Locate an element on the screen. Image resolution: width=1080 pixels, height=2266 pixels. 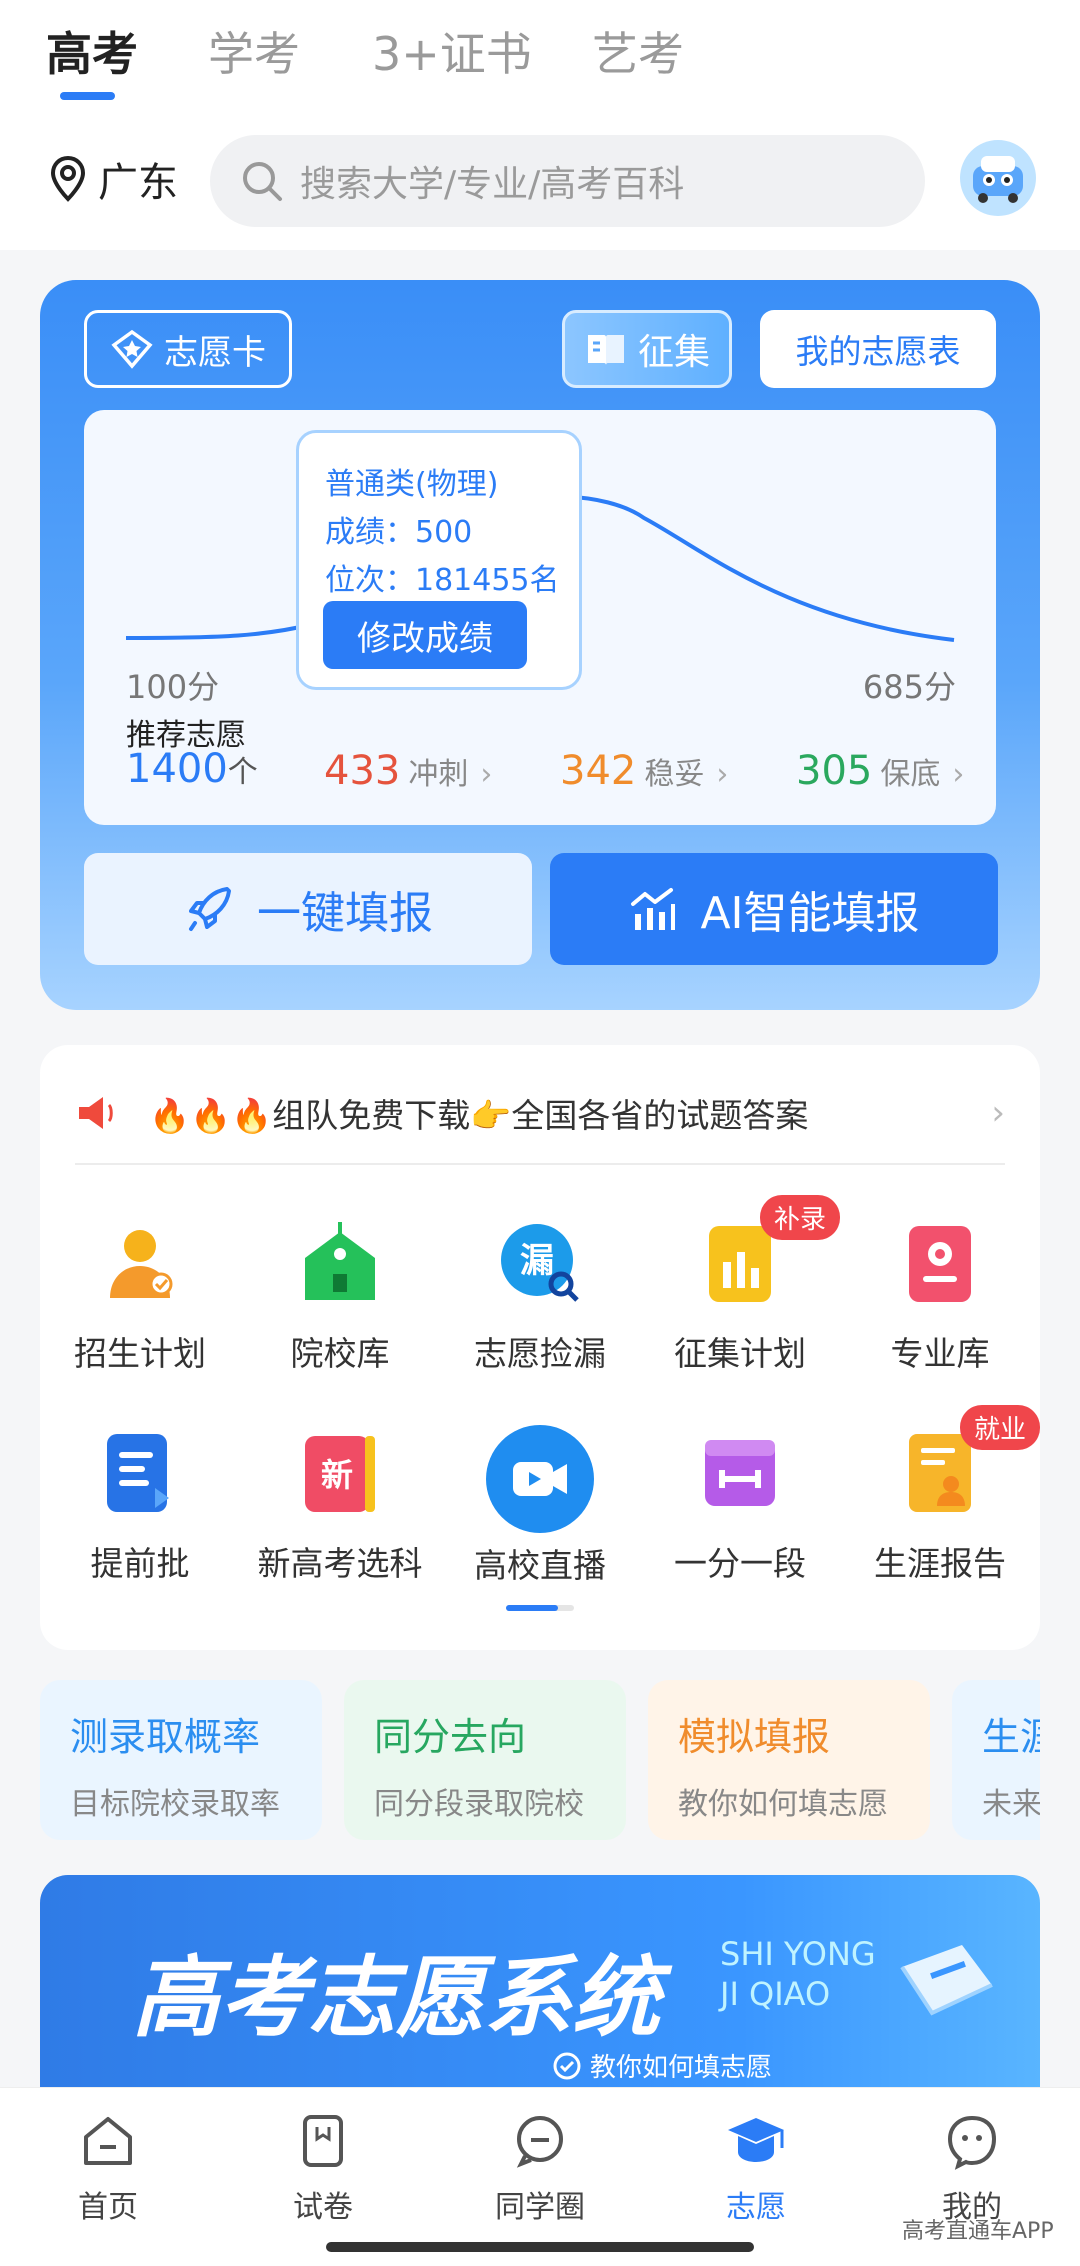
feature-same-score: 同分去向 同分段录取院校 is located at coordinates (485, 1760).